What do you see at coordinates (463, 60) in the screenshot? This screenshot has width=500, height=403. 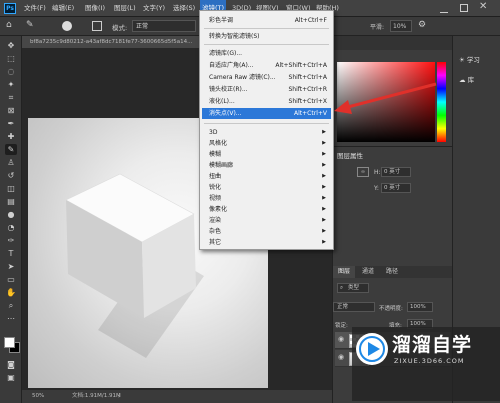 I see `lightbulb-icon: ☀` at bounding box center [463, 60].